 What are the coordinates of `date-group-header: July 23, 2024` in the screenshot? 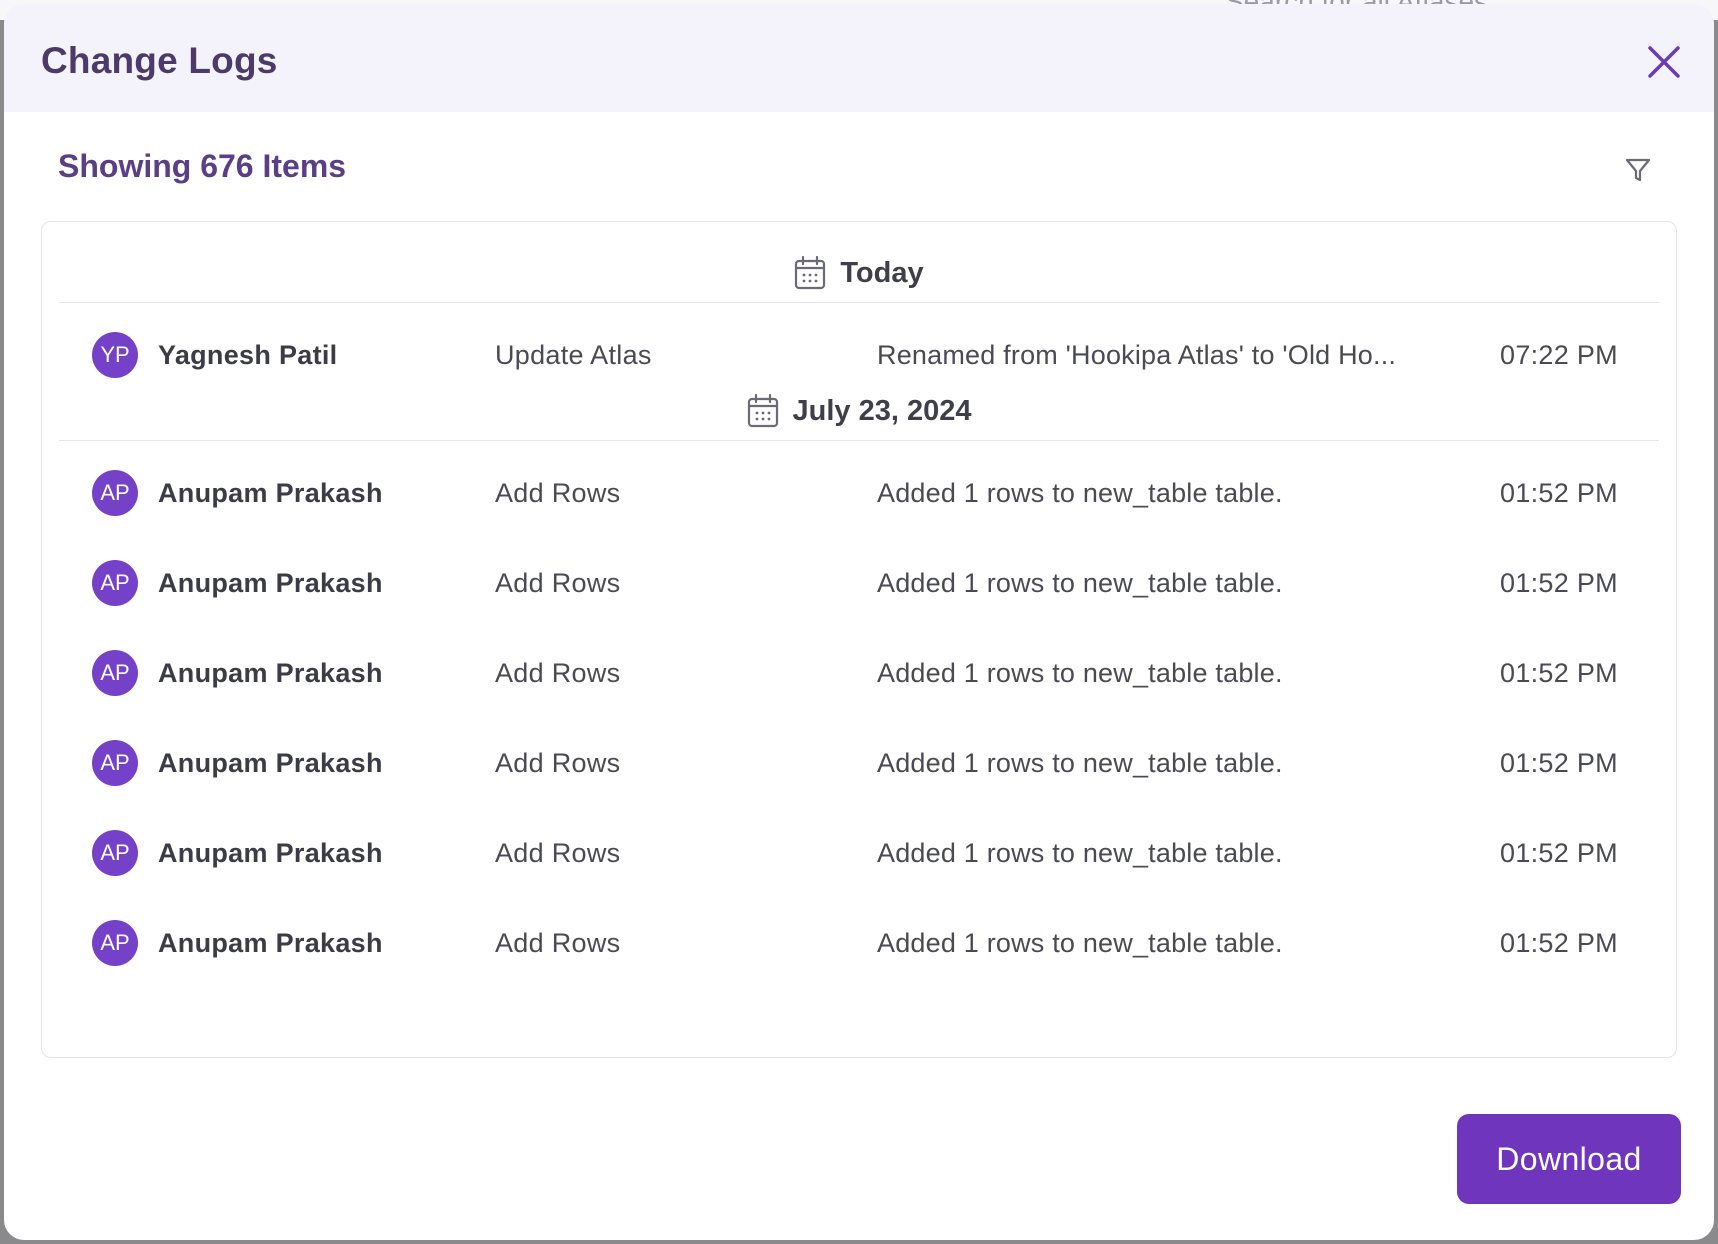 It's located at (859, 411).